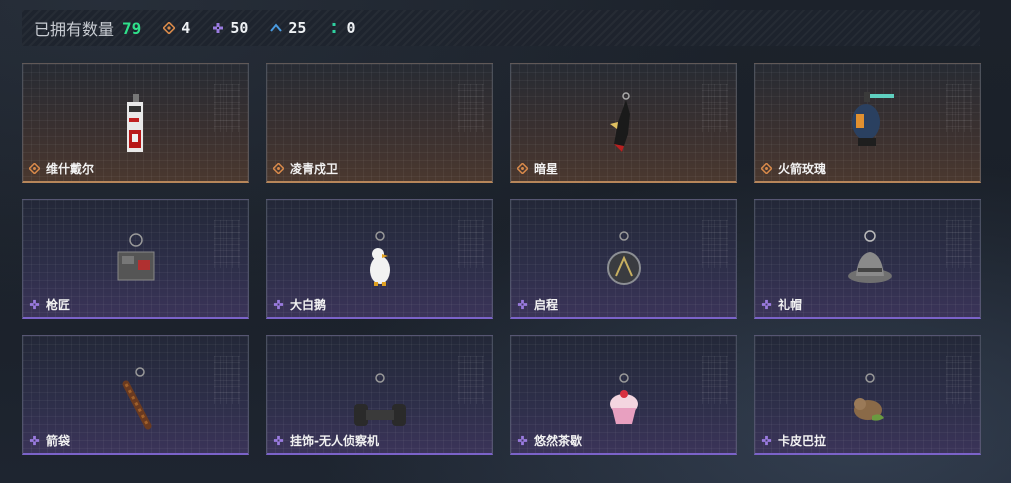  Describe the element at coordinates (790, 305) in the screenshot. I see `item-name: 礼帽` at that location.